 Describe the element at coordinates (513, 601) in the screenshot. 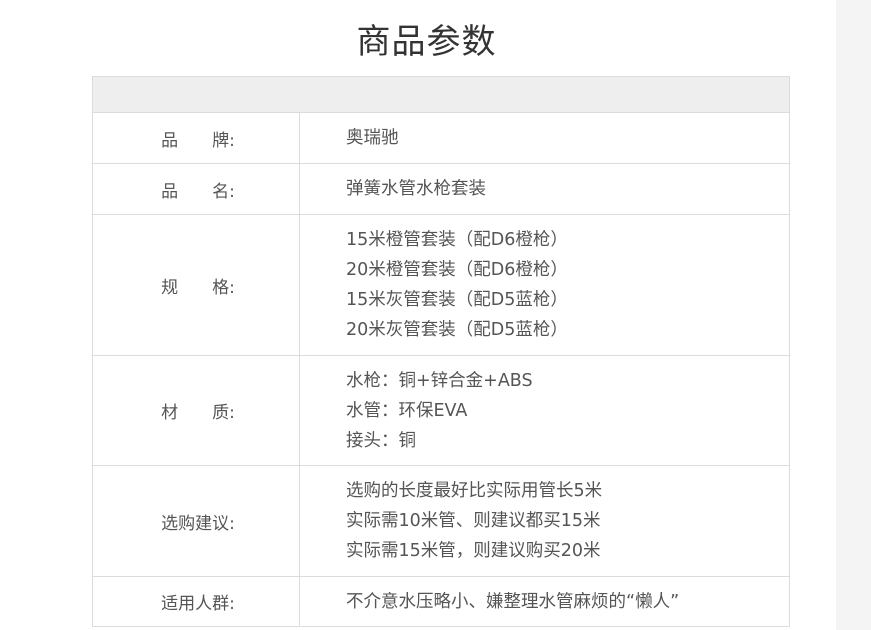

I see `param-value: 不介意水压略小、嫌整理水管麻烦的“懒人”` at that location.